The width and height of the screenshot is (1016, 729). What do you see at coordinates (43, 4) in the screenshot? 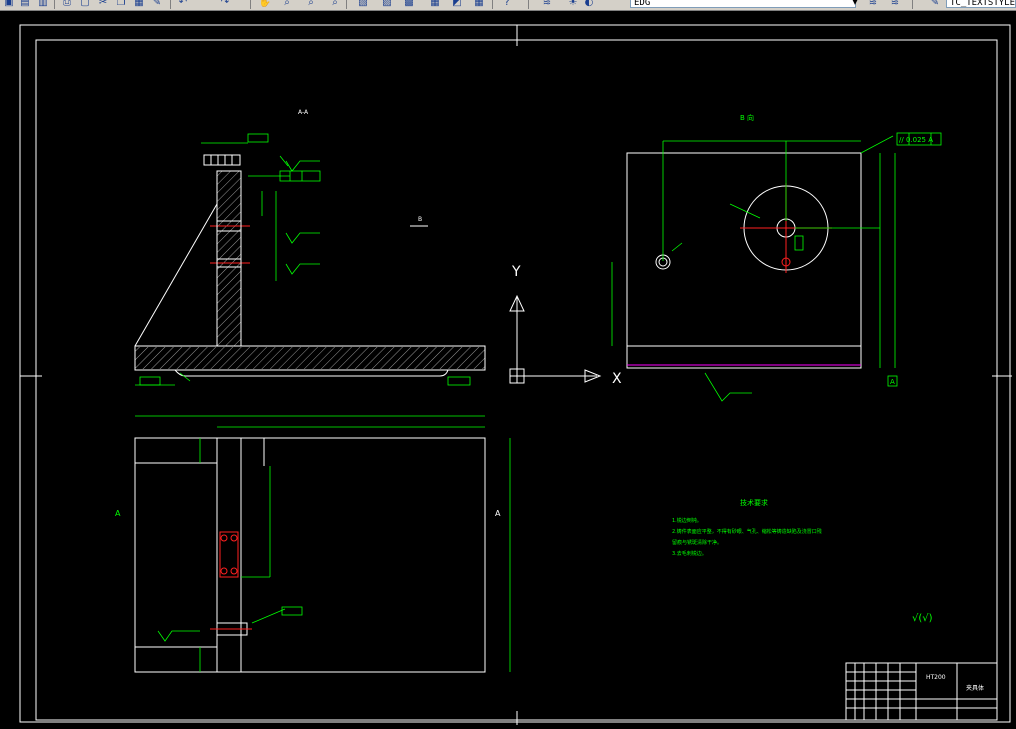
I see `save-icon: ▥` at bounding box center [43, 4].